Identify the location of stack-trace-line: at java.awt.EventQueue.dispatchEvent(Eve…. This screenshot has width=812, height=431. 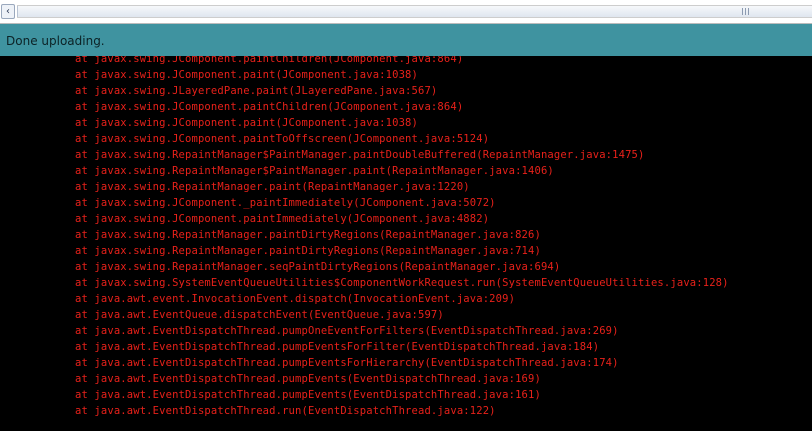
(259, 315).